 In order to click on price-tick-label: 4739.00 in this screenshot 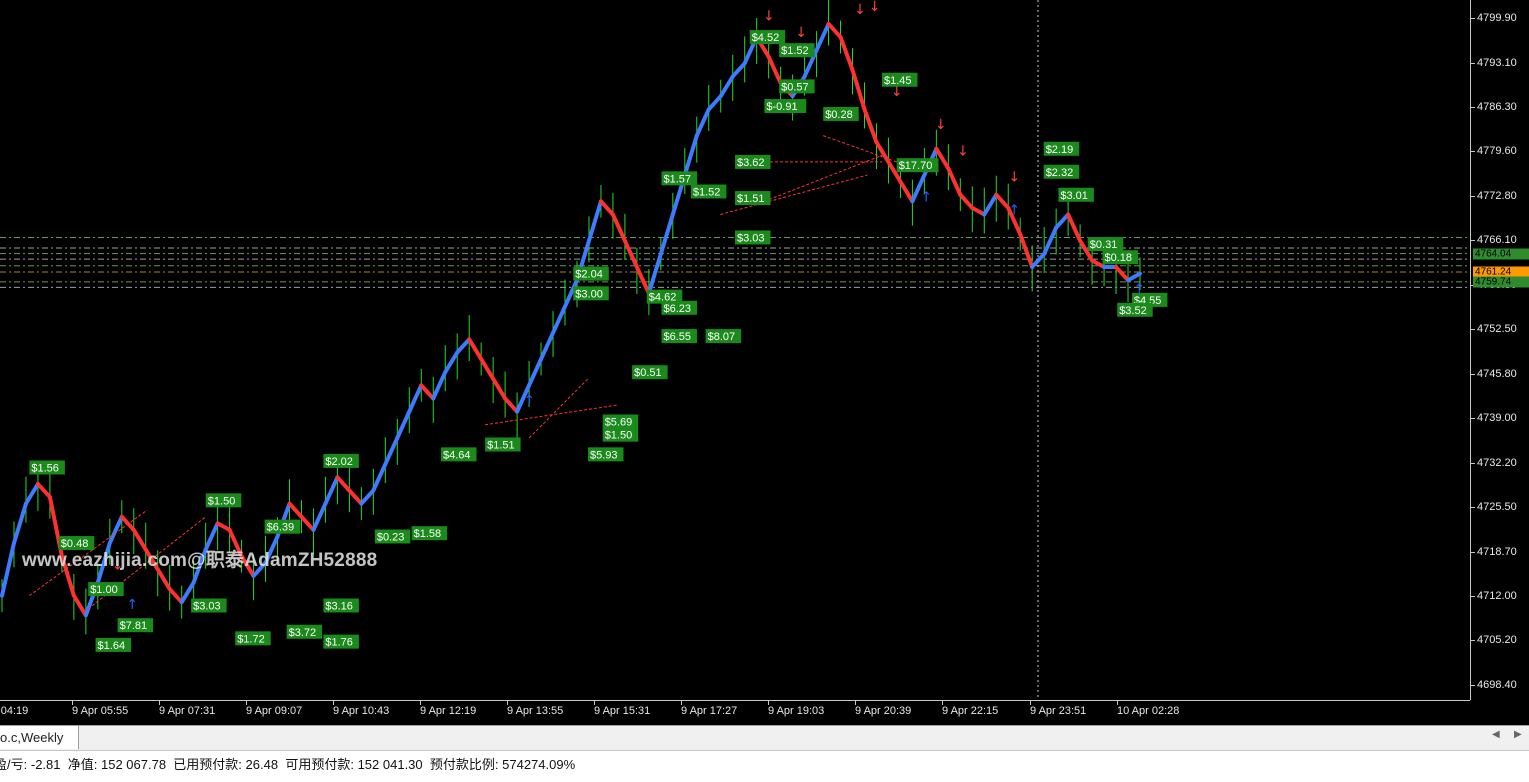, I will do `click(1497, 418)`.